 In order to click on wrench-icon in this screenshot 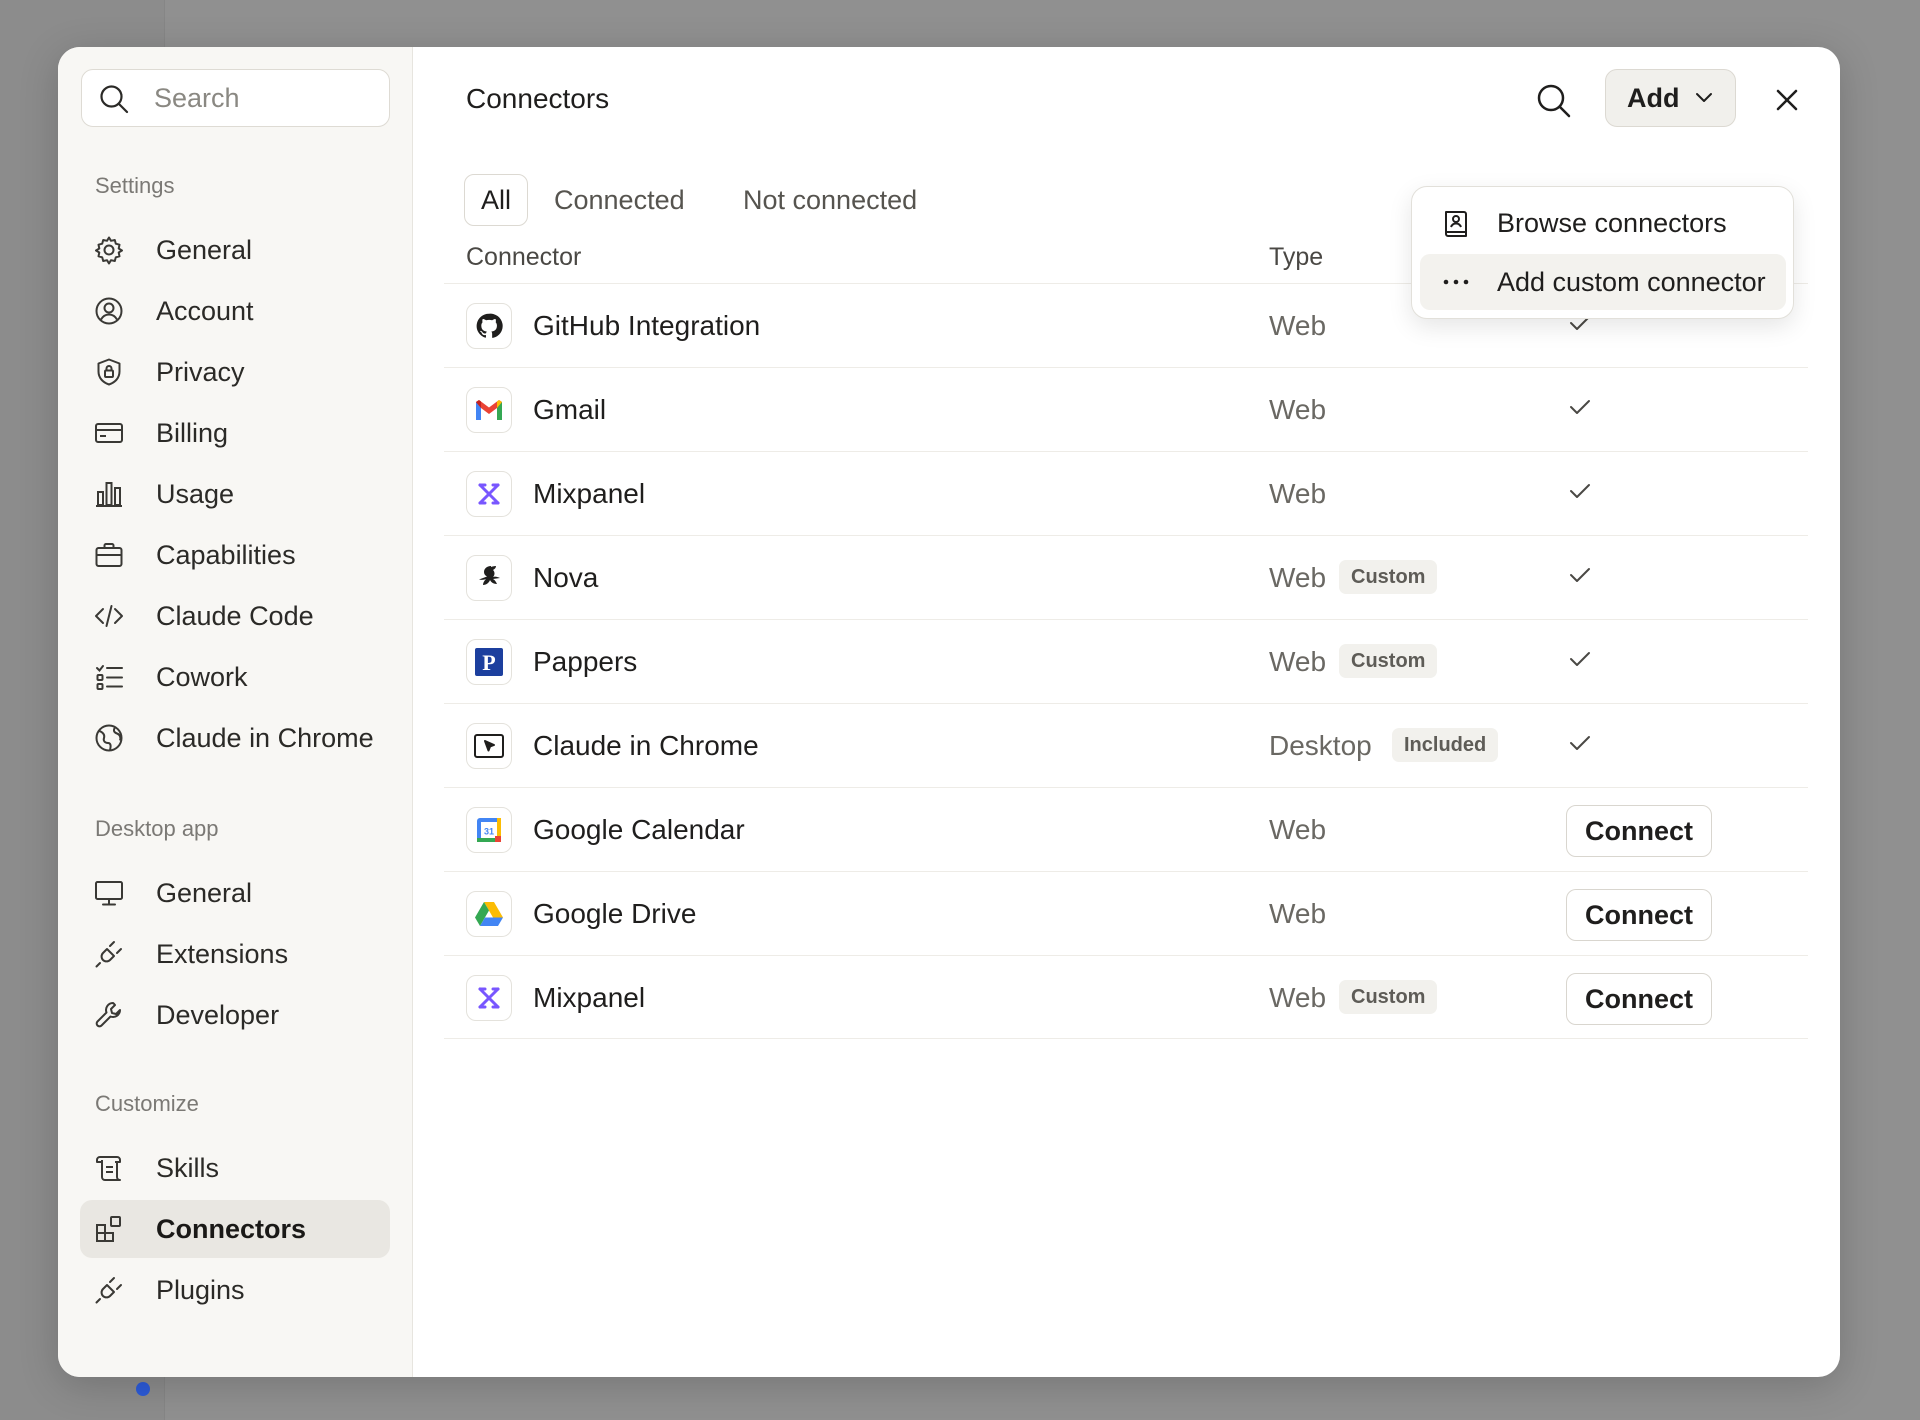, I will do `click(108, 1015)`.